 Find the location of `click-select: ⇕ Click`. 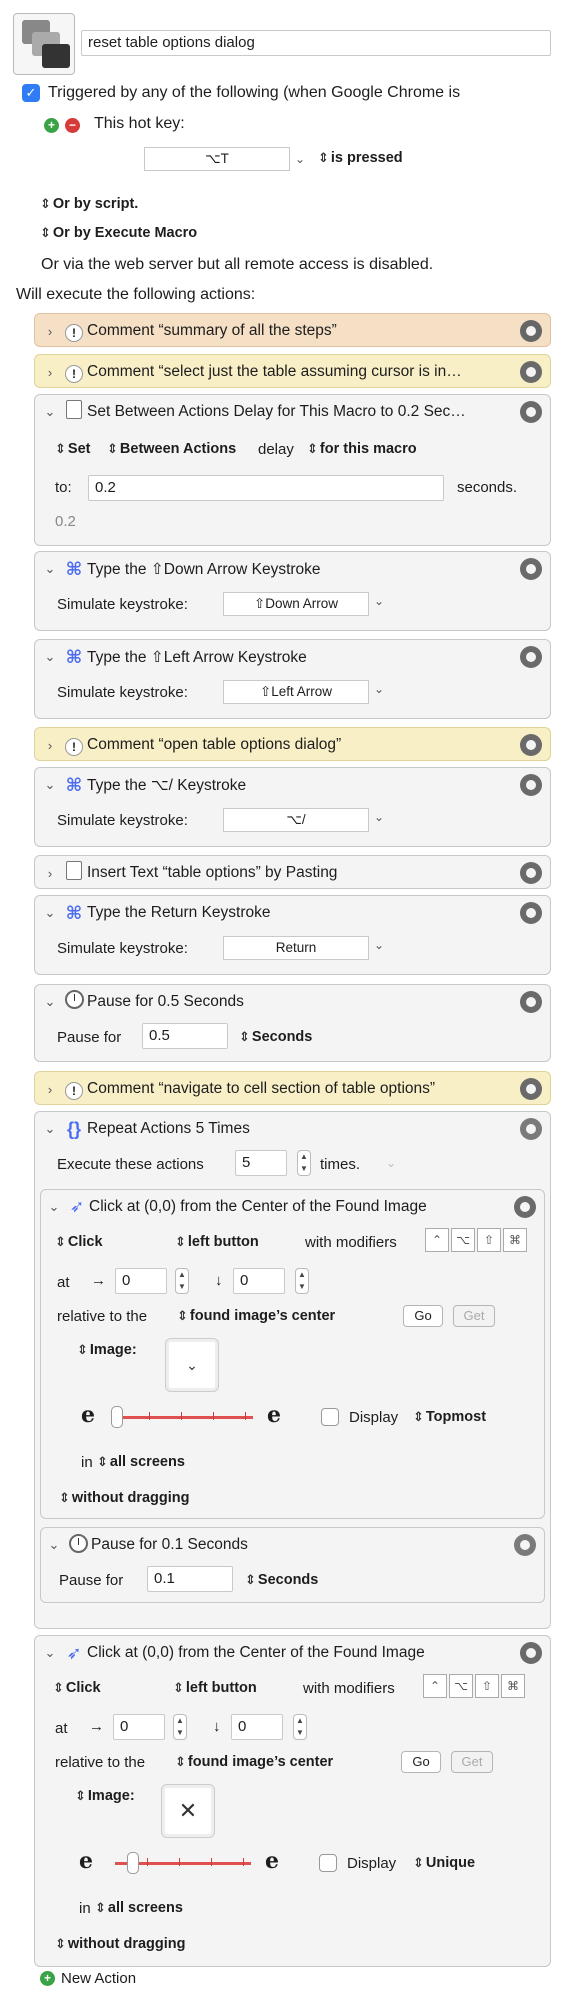

click-select: ⇕ Click is located at coordinates (79, 1242).